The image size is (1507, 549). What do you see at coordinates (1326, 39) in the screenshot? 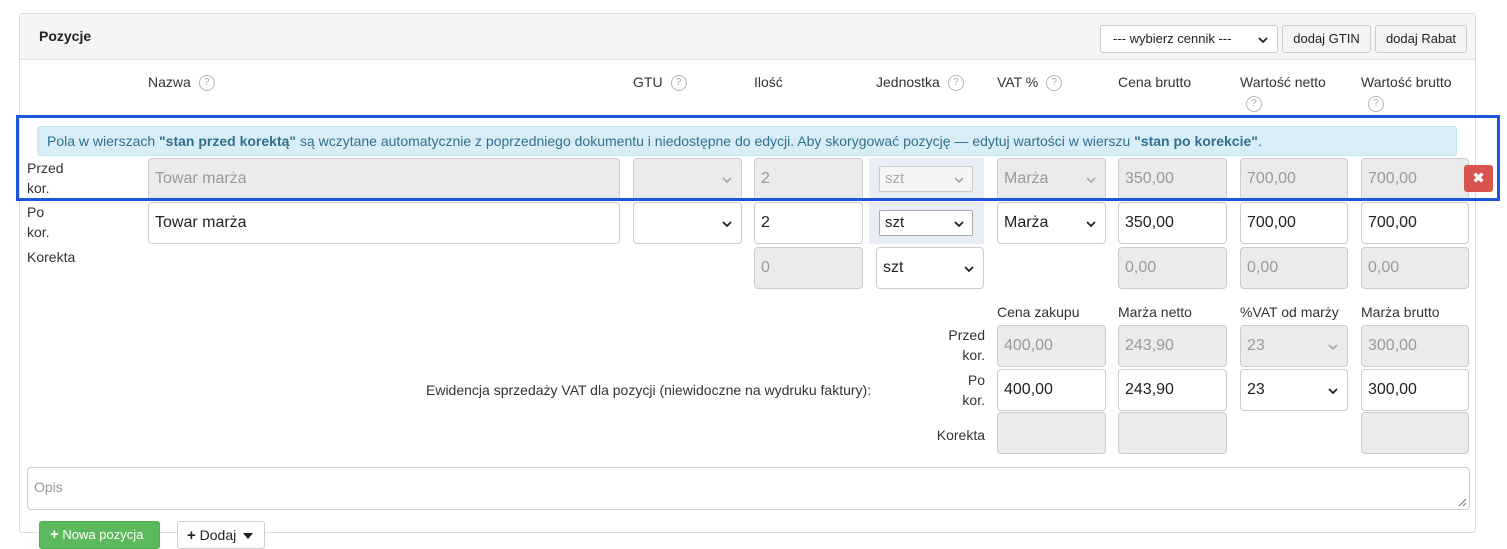
I see `add-gtin-button: dodaj GTIN` at bounding box center [1326, 39].